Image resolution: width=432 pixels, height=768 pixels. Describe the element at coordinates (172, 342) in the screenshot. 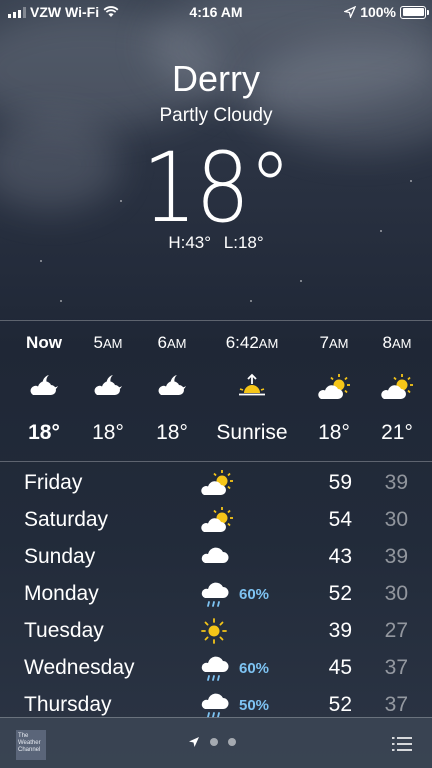

I see `hourly-time: 6AM` at that location.